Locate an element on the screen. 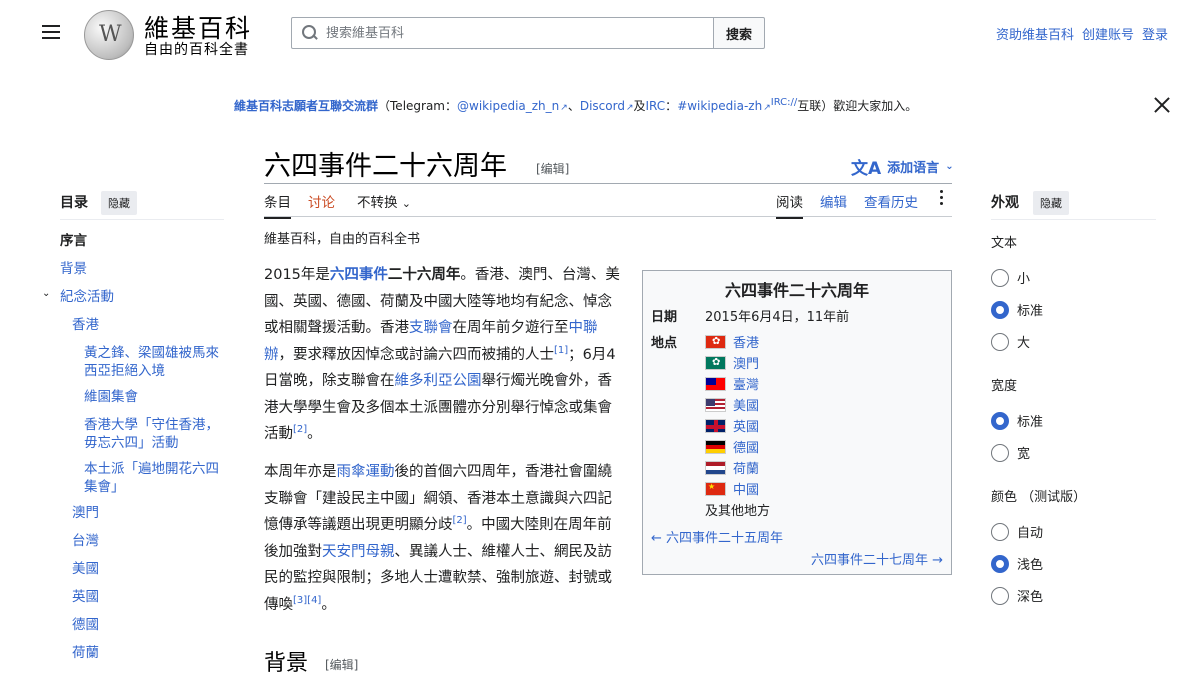 Image resolution: width=1200 pixels, height=675 pixels. appearance-hide-button: 隐藏 is located at coordinates (1051, 203).